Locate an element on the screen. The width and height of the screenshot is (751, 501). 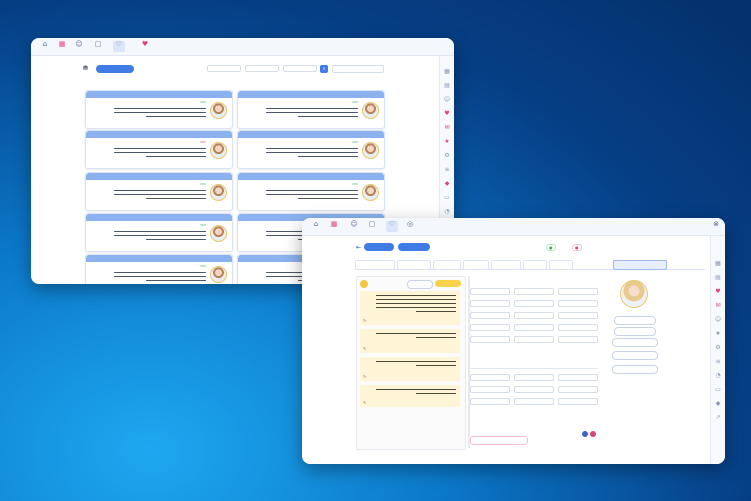
user-icon: ♥ is located at coordinates (145, 46).